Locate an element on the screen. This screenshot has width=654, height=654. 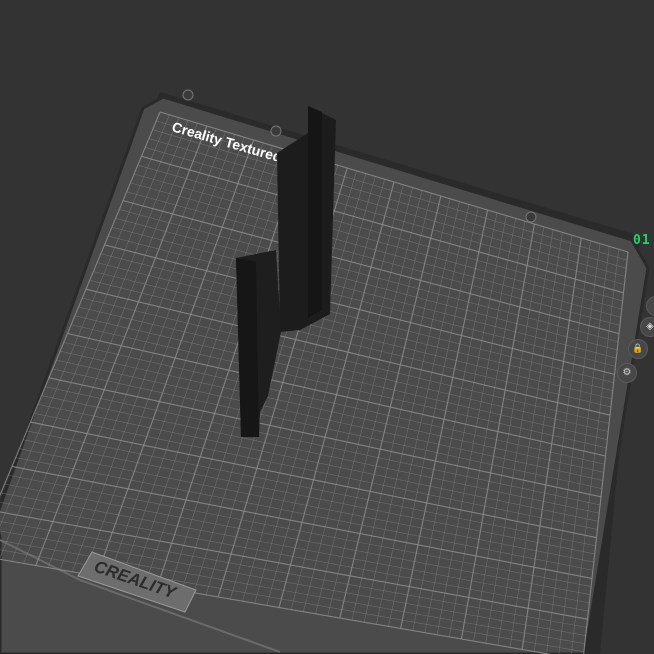
lock-icon: 🔒 is located at coordinates (638, 349).